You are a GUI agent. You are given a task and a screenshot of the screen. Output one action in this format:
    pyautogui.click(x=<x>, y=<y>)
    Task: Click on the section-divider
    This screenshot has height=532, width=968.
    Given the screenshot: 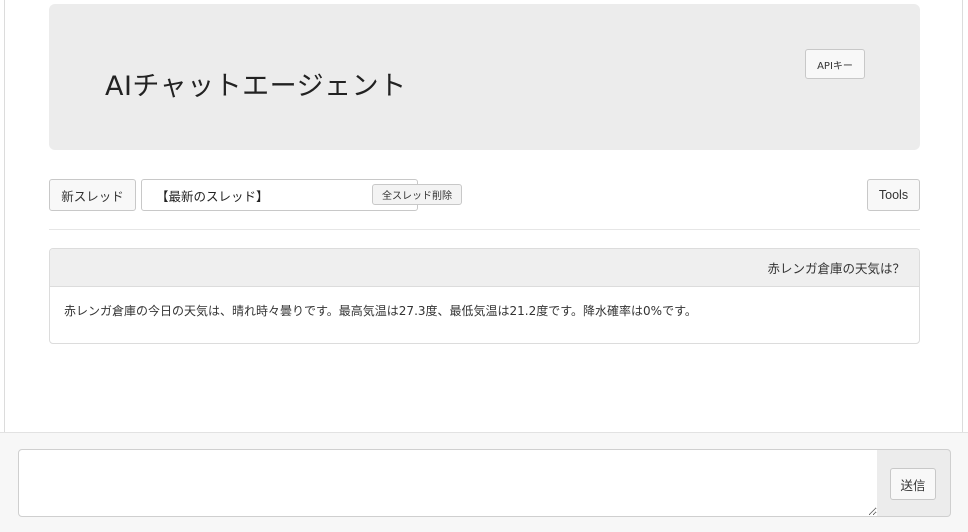 What is the action you would take?
    pyautogui.click(x=484, y=229)
    